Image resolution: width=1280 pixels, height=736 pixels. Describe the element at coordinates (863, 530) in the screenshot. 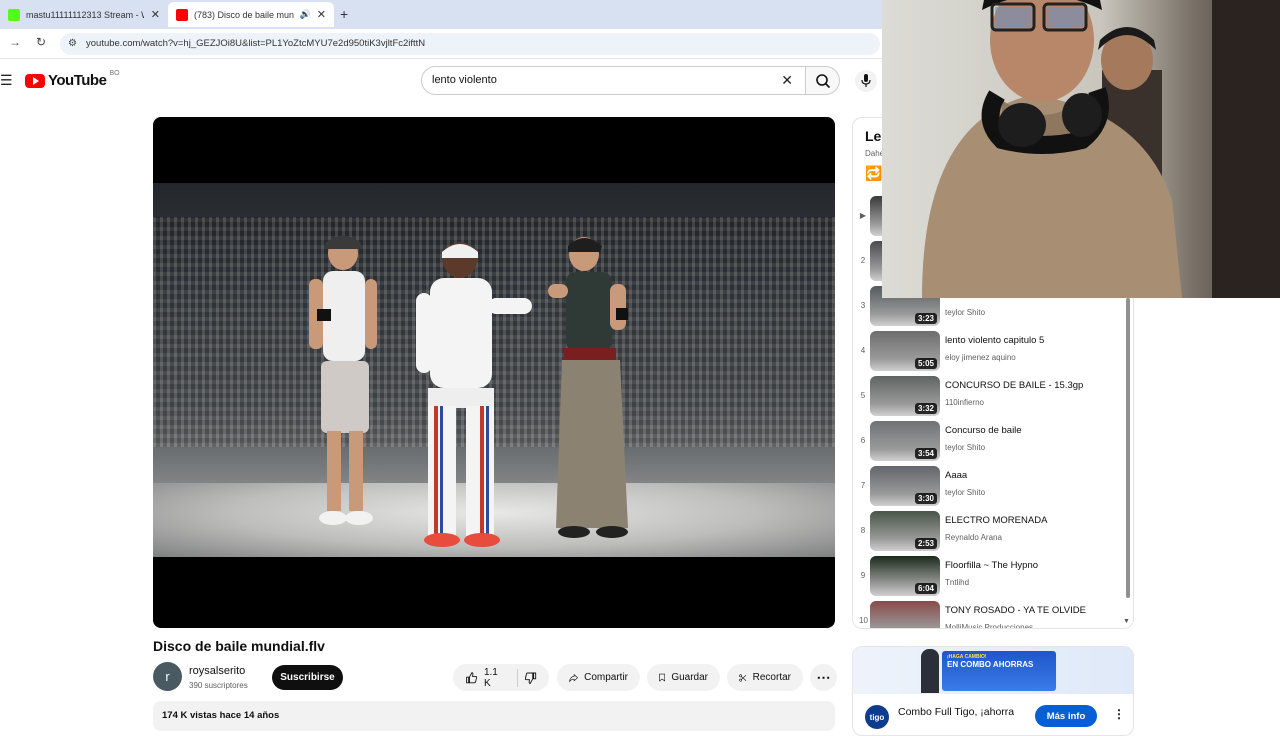

I see `playlist-item-number: 8` at that location.